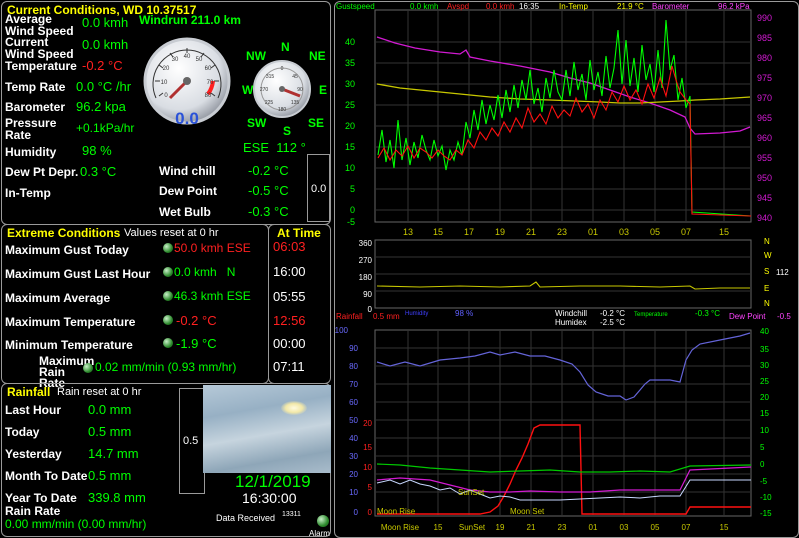 The height and width of the screenshot is (538, 799). What do you see at coordinates (350, 132) in the screenshot?
I see `wind-graph-y-left: 40 35 30 25 20 15 10 5 0 -5` at bounding box center [350, 132].